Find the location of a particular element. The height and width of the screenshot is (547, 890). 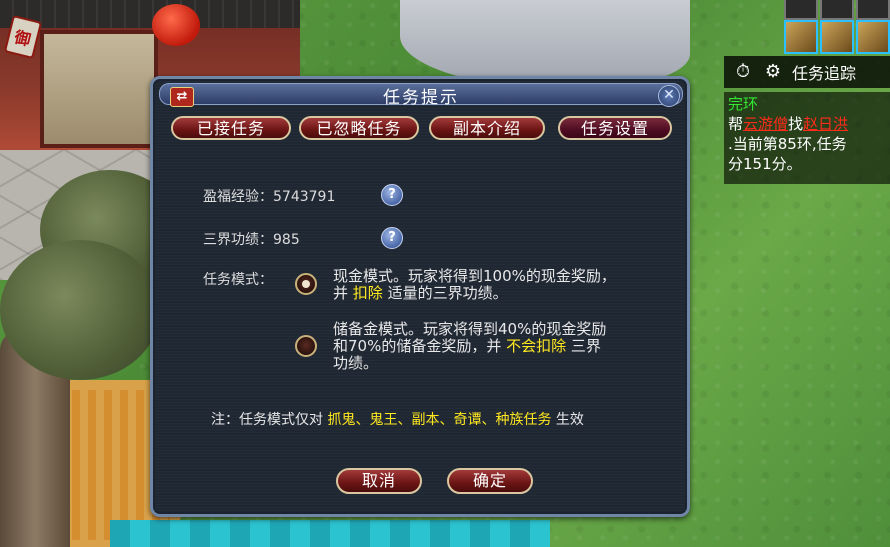

deduct-highlight: 扣除 is located at coordinates (367, 293).